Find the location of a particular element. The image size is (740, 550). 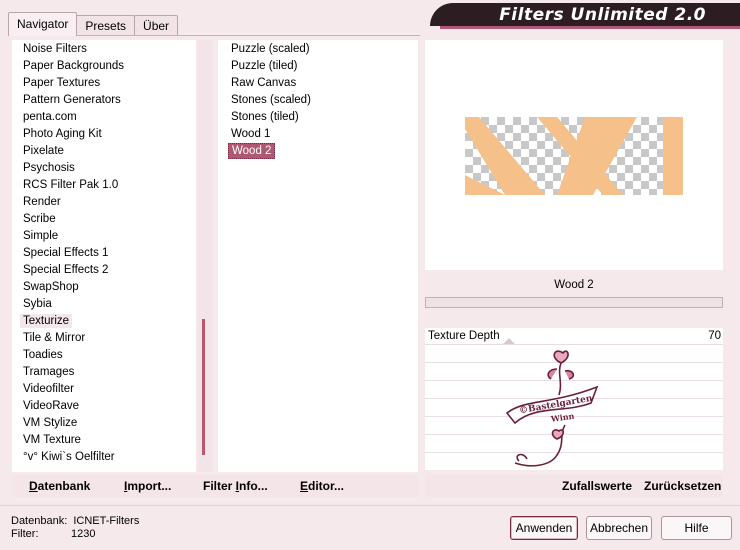

tab-bar: Navigator Presets Über is located at coordinates (93, 24).